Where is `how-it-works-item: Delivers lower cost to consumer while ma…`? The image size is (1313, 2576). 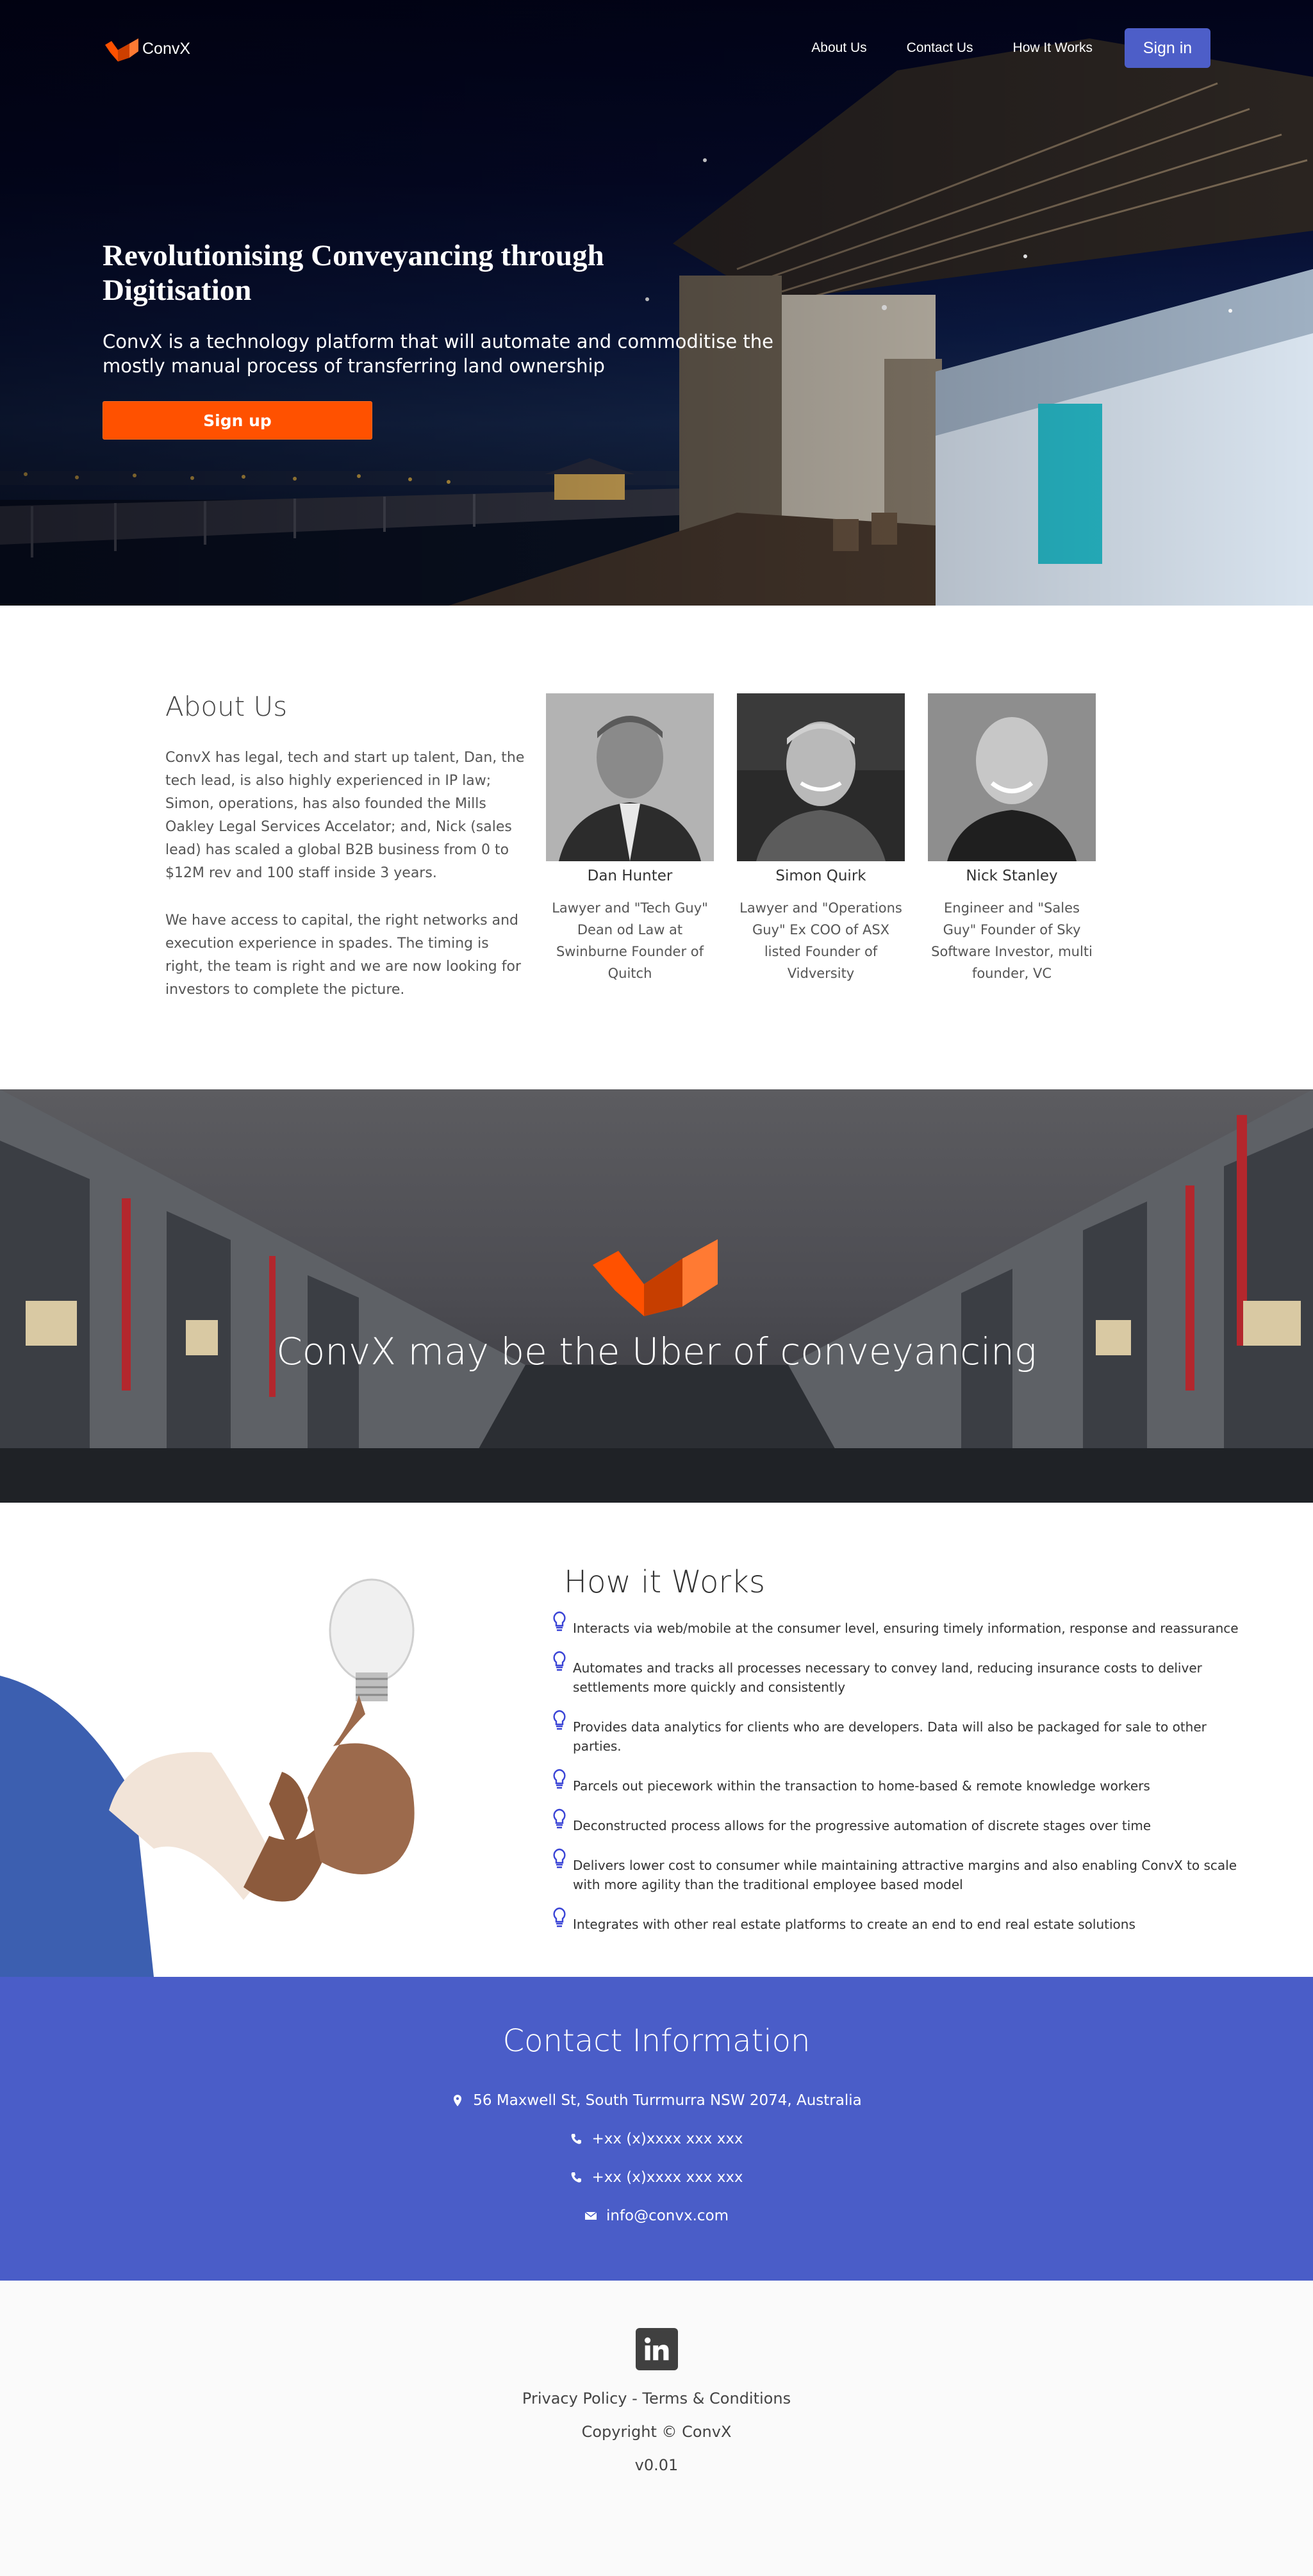
how-it-works-item: Delivers lower cost to consumer while ma… is located at coordinates (903, 1871).